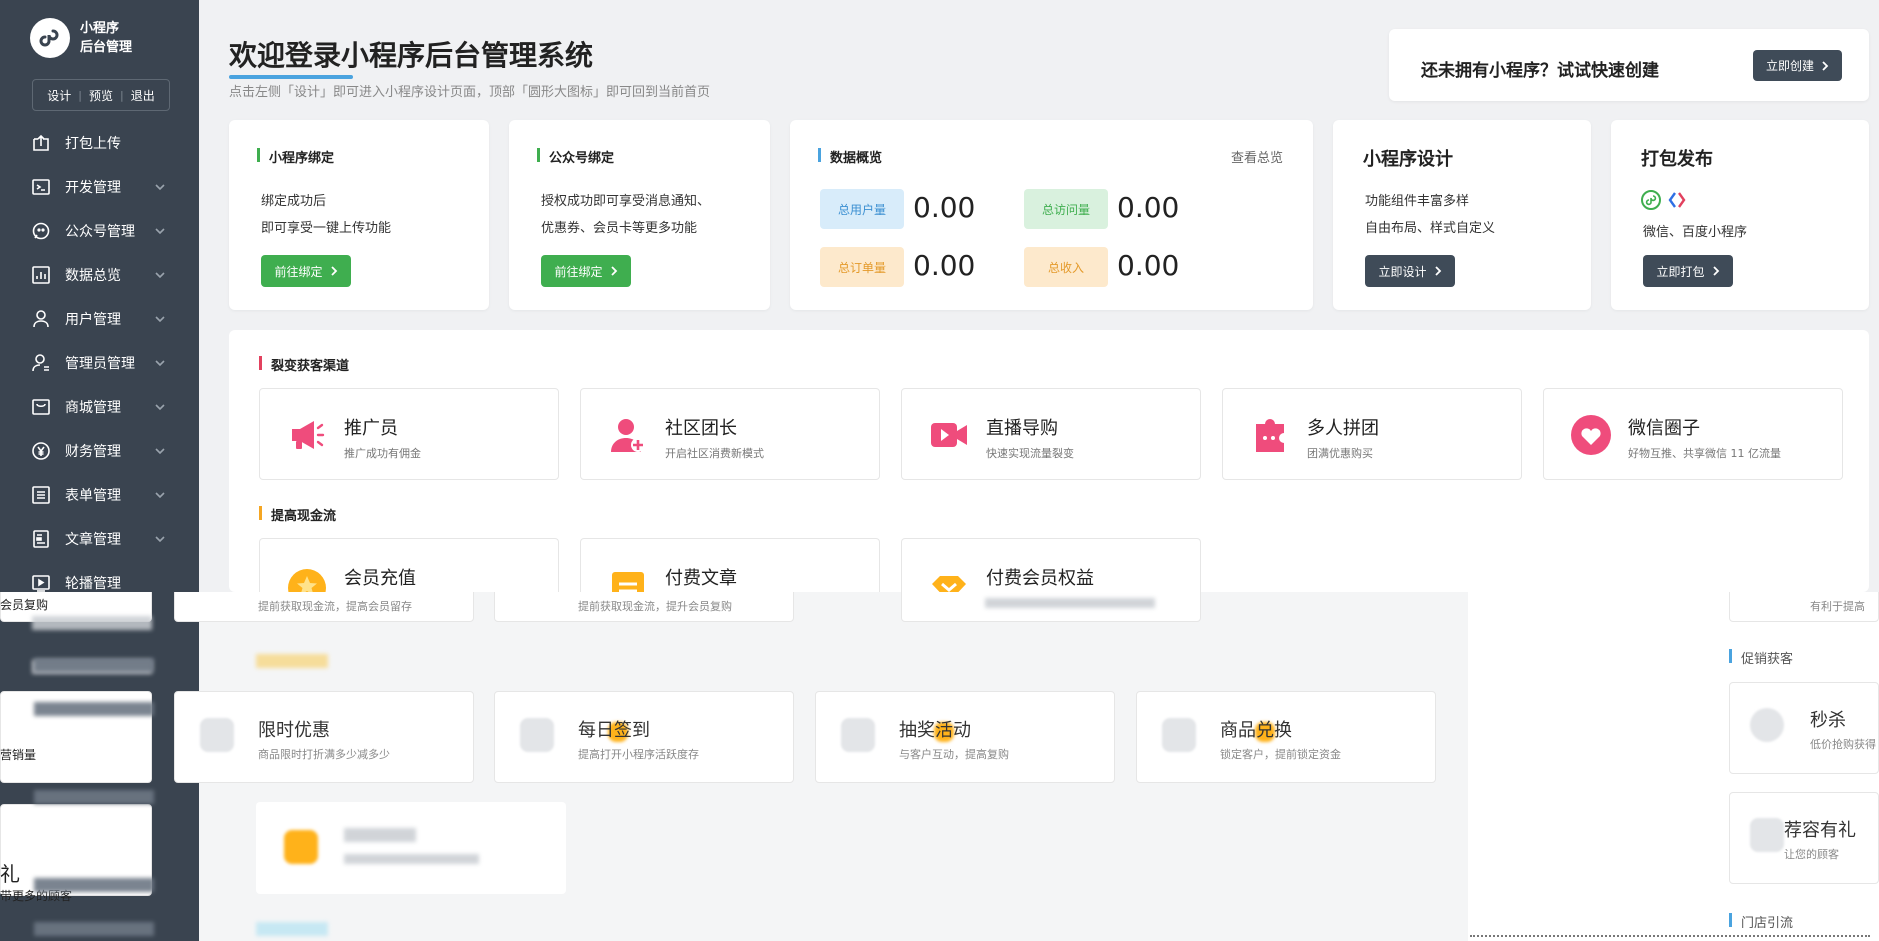 Image resolution: width=1879 pixels, height=941 pixels. What do you see at coordinates (371, 428) in the screenshot?
I see `feature-title: 推广员` at bounding box center [371, 428].